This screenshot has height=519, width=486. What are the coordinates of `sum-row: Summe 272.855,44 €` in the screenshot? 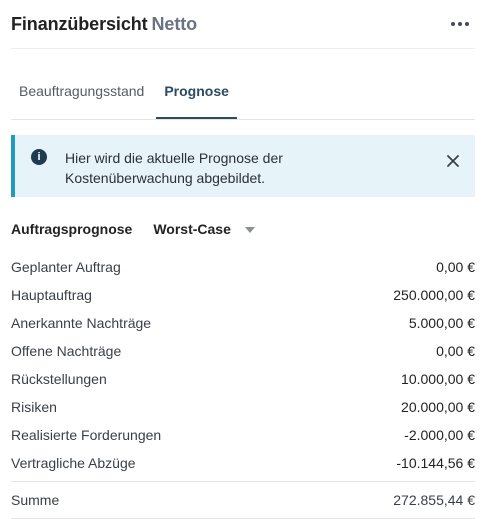 It's located at (243, 500).